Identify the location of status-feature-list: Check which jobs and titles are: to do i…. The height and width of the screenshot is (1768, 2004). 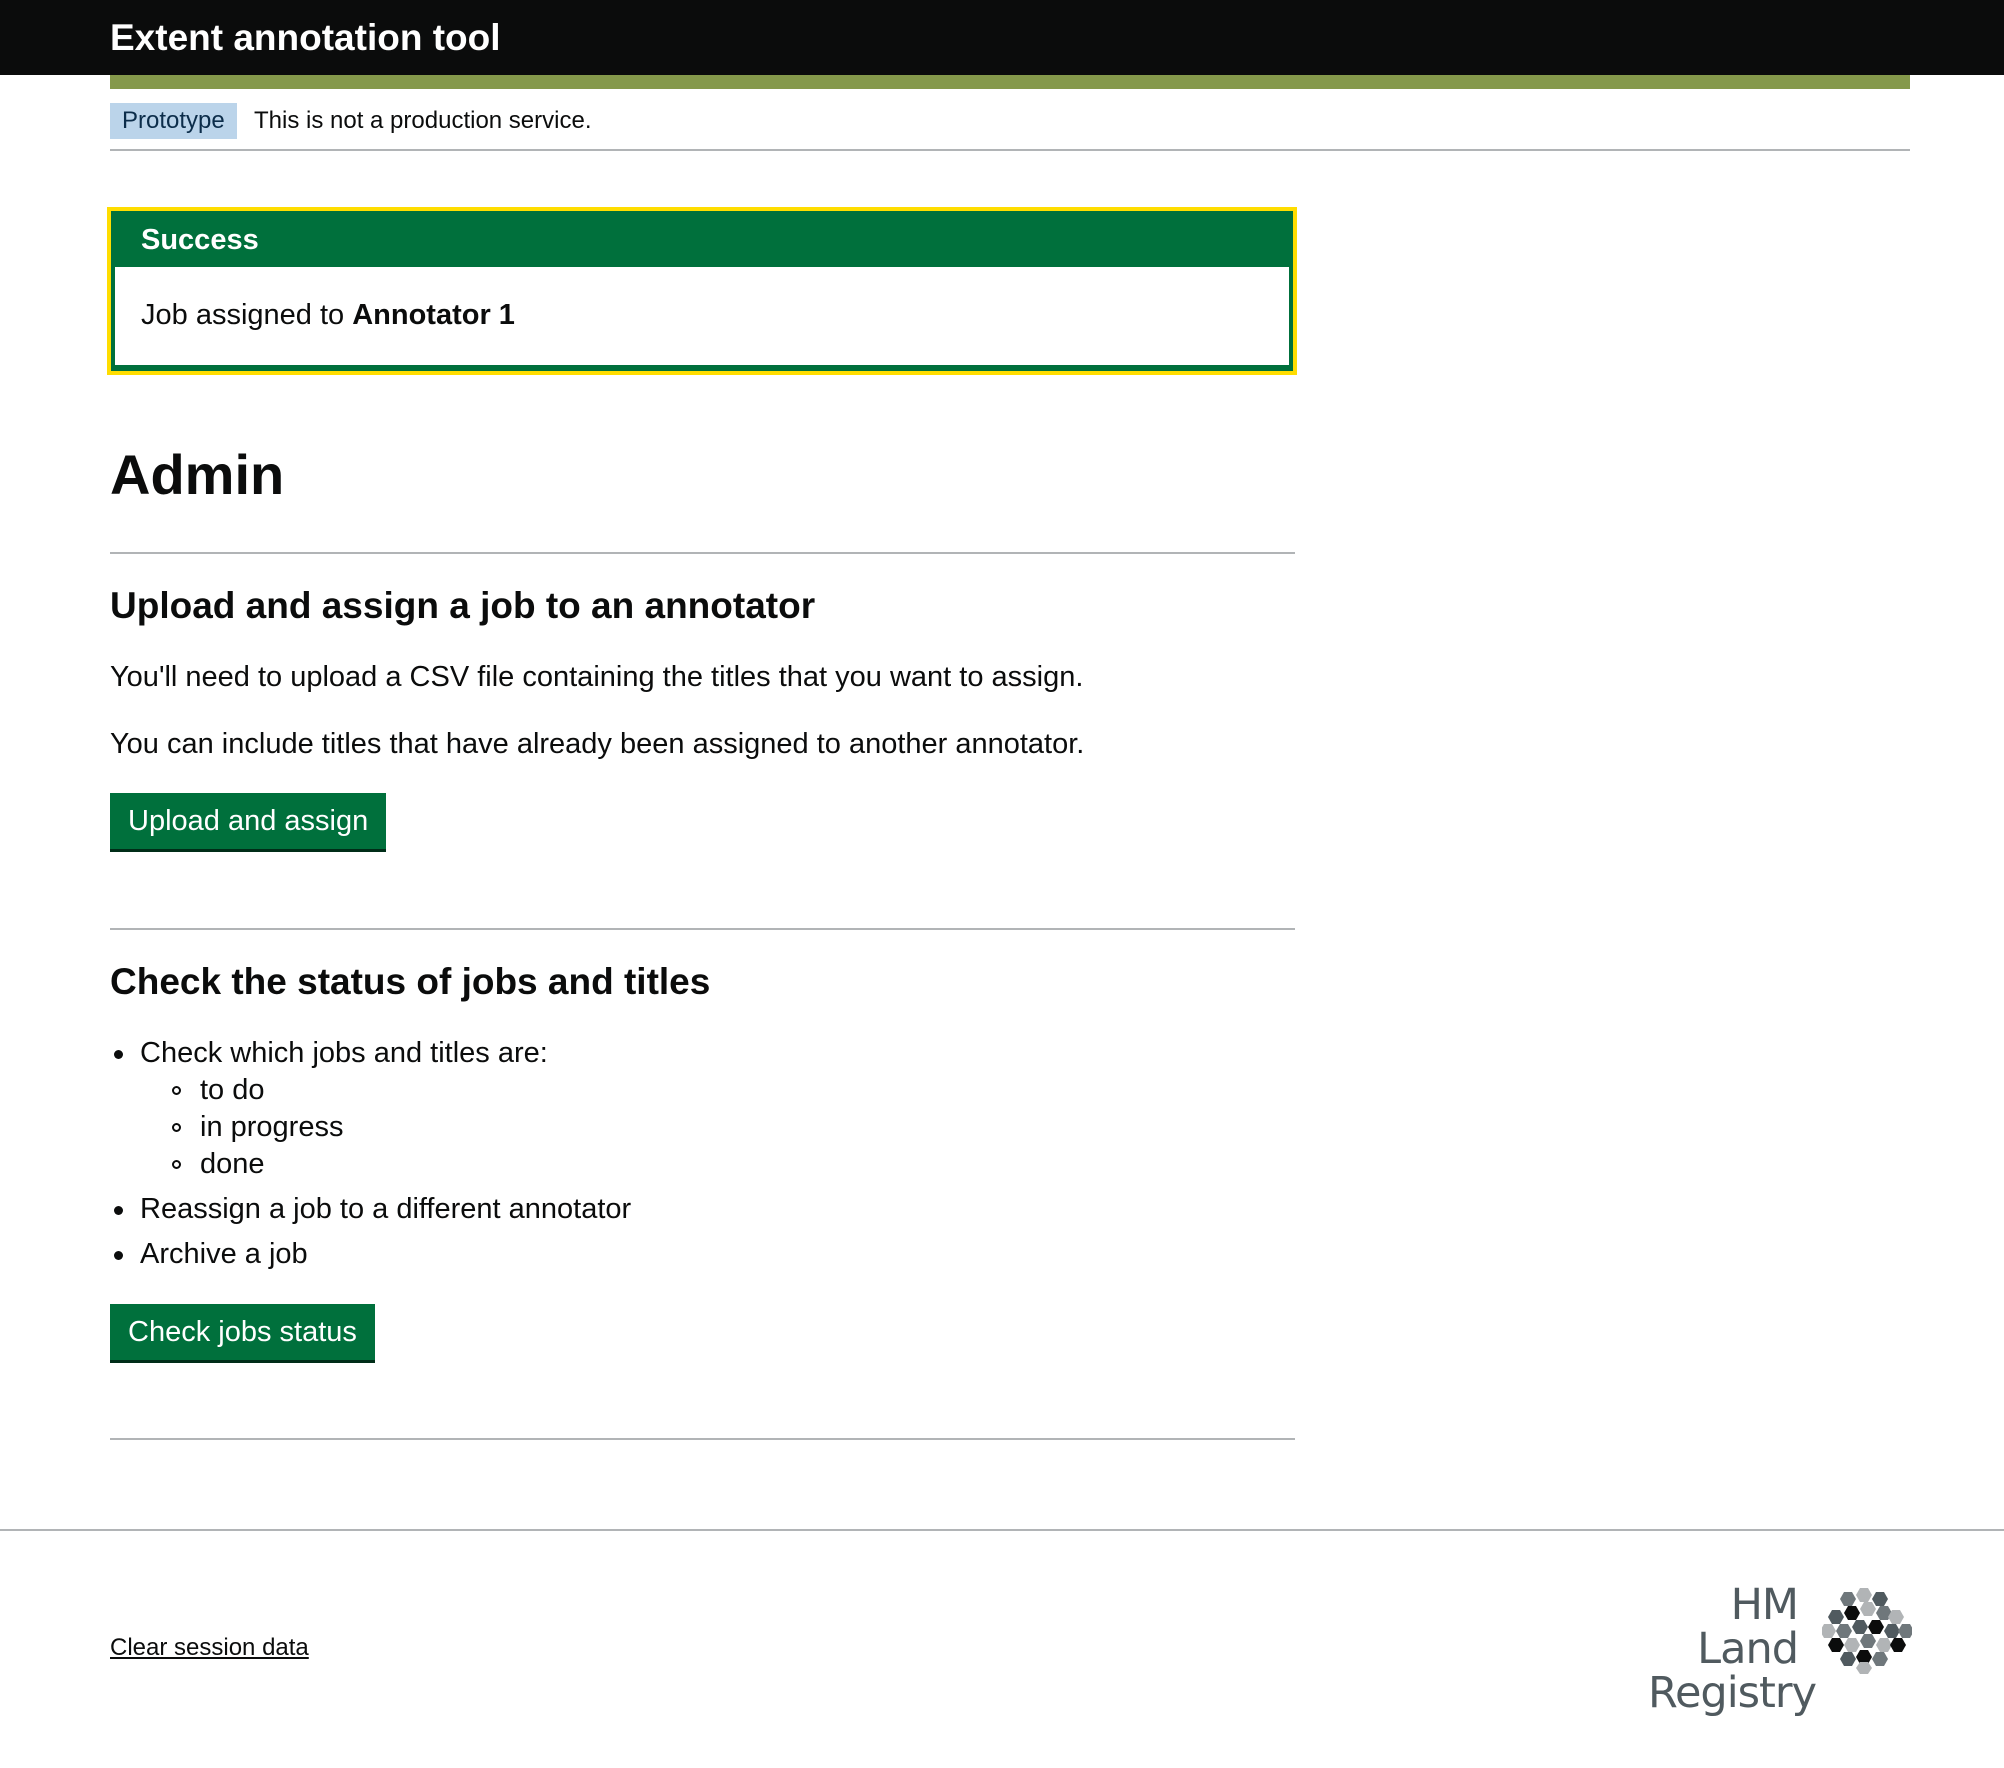
(370, 1157).